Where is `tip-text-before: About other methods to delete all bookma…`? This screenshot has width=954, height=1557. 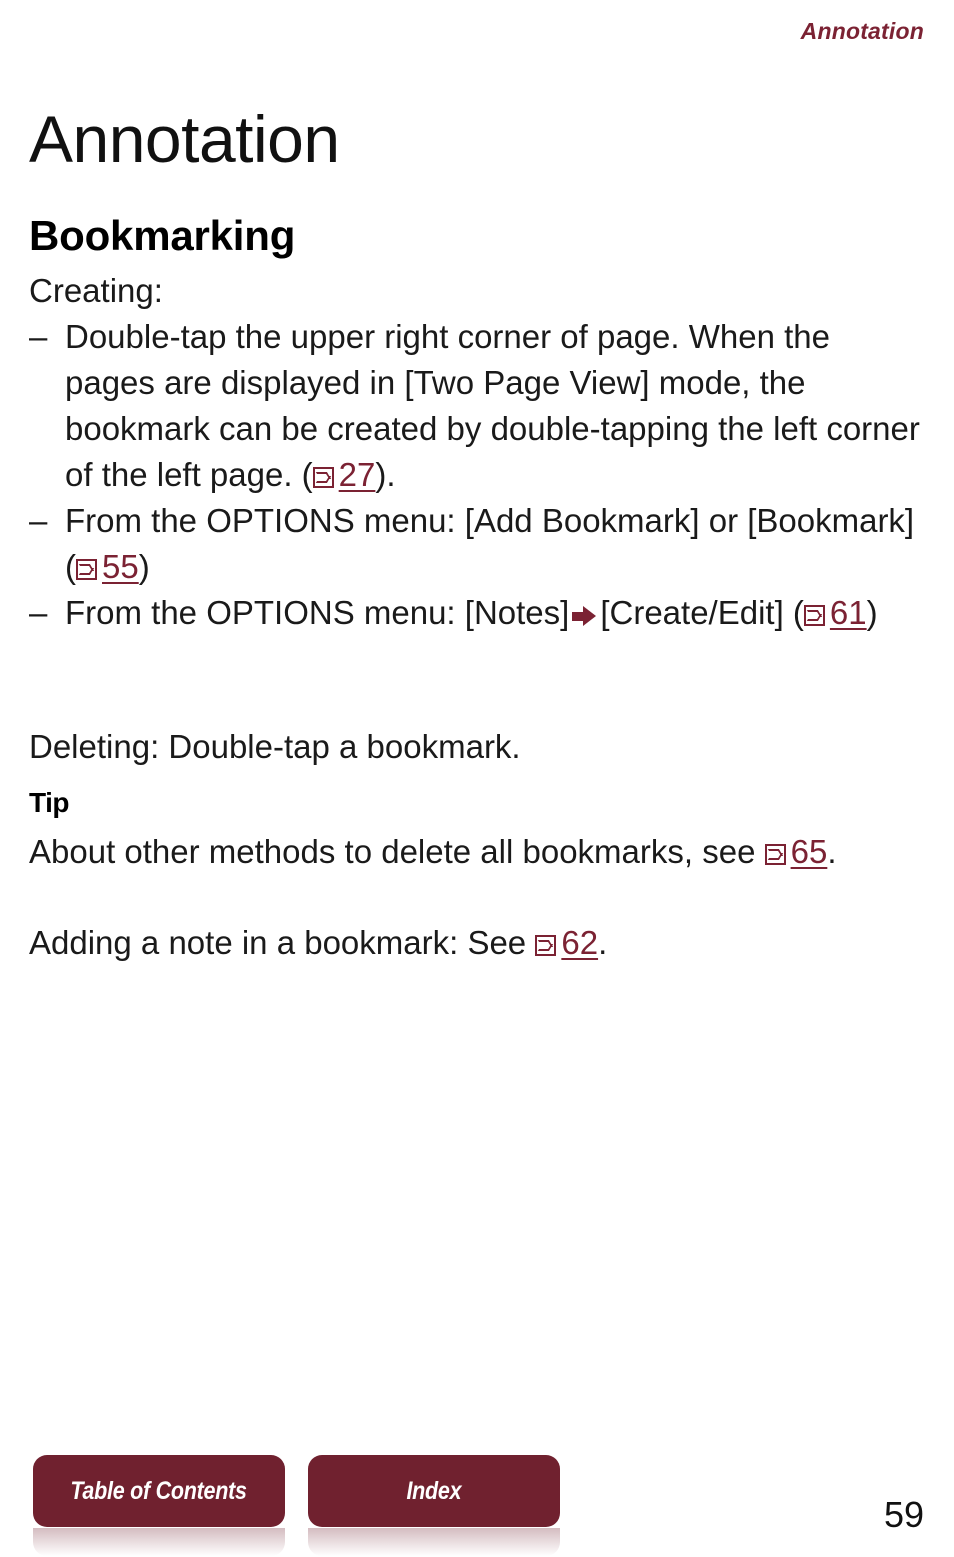 tip-text-before: About other methods to delete all bookma… is located at coordinates (392, 851).